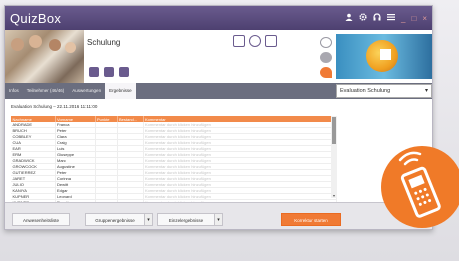  I want to click on title-bar: QuizBox _ □ ×, so click(218, 18).